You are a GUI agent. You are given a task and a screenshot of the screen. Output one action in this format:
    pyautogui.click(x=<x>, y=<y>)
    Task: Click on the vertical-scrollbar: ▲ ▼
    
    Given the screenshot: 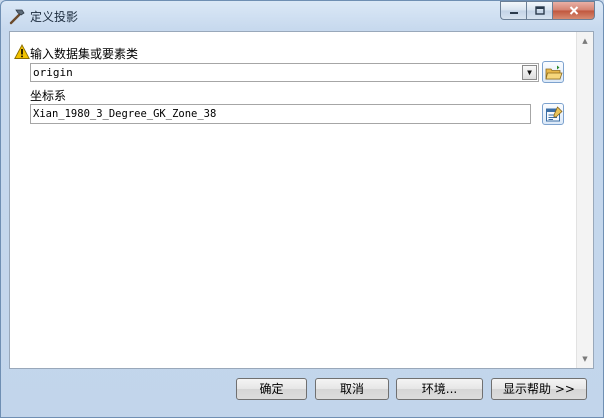 What is the action you would take?
    pyautogui.click(x=584, y=200)
    